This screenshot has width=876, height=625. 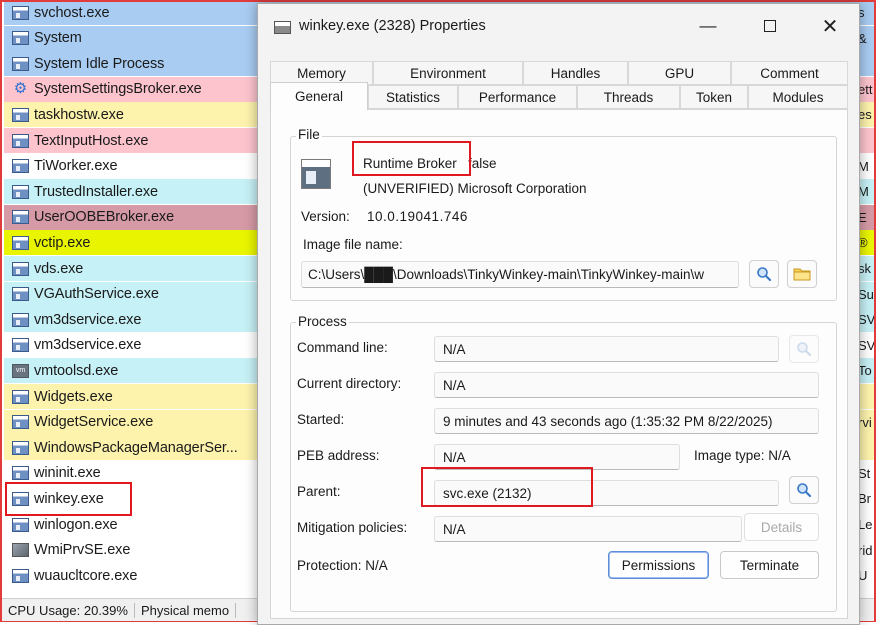 I want to click on tab-performance: Performance, so click(x=517, y=97).